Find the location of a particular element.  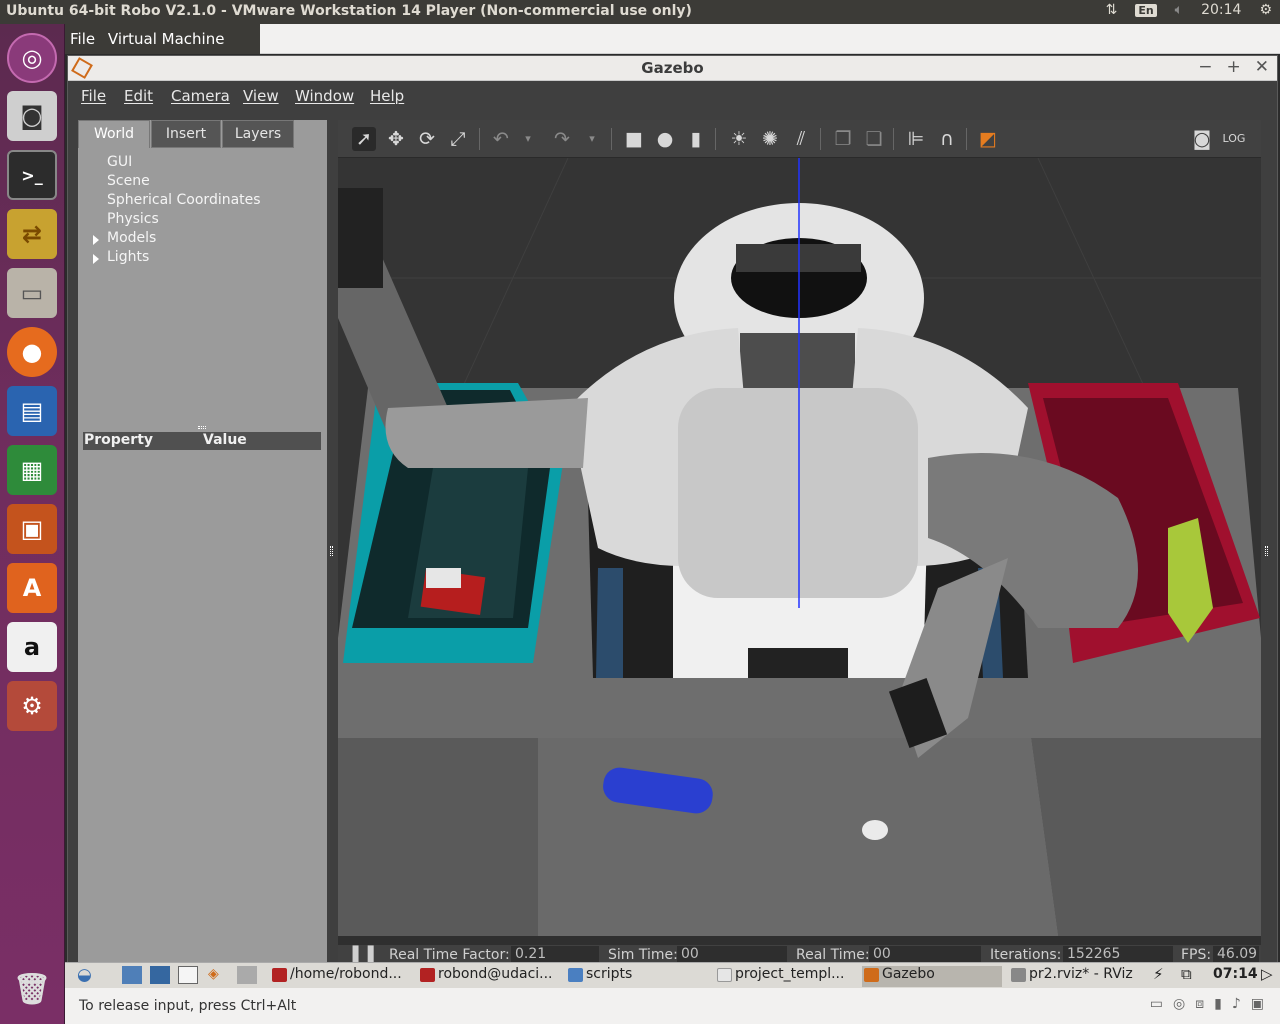

file-manager-icon is located at coordinates (132, 975).